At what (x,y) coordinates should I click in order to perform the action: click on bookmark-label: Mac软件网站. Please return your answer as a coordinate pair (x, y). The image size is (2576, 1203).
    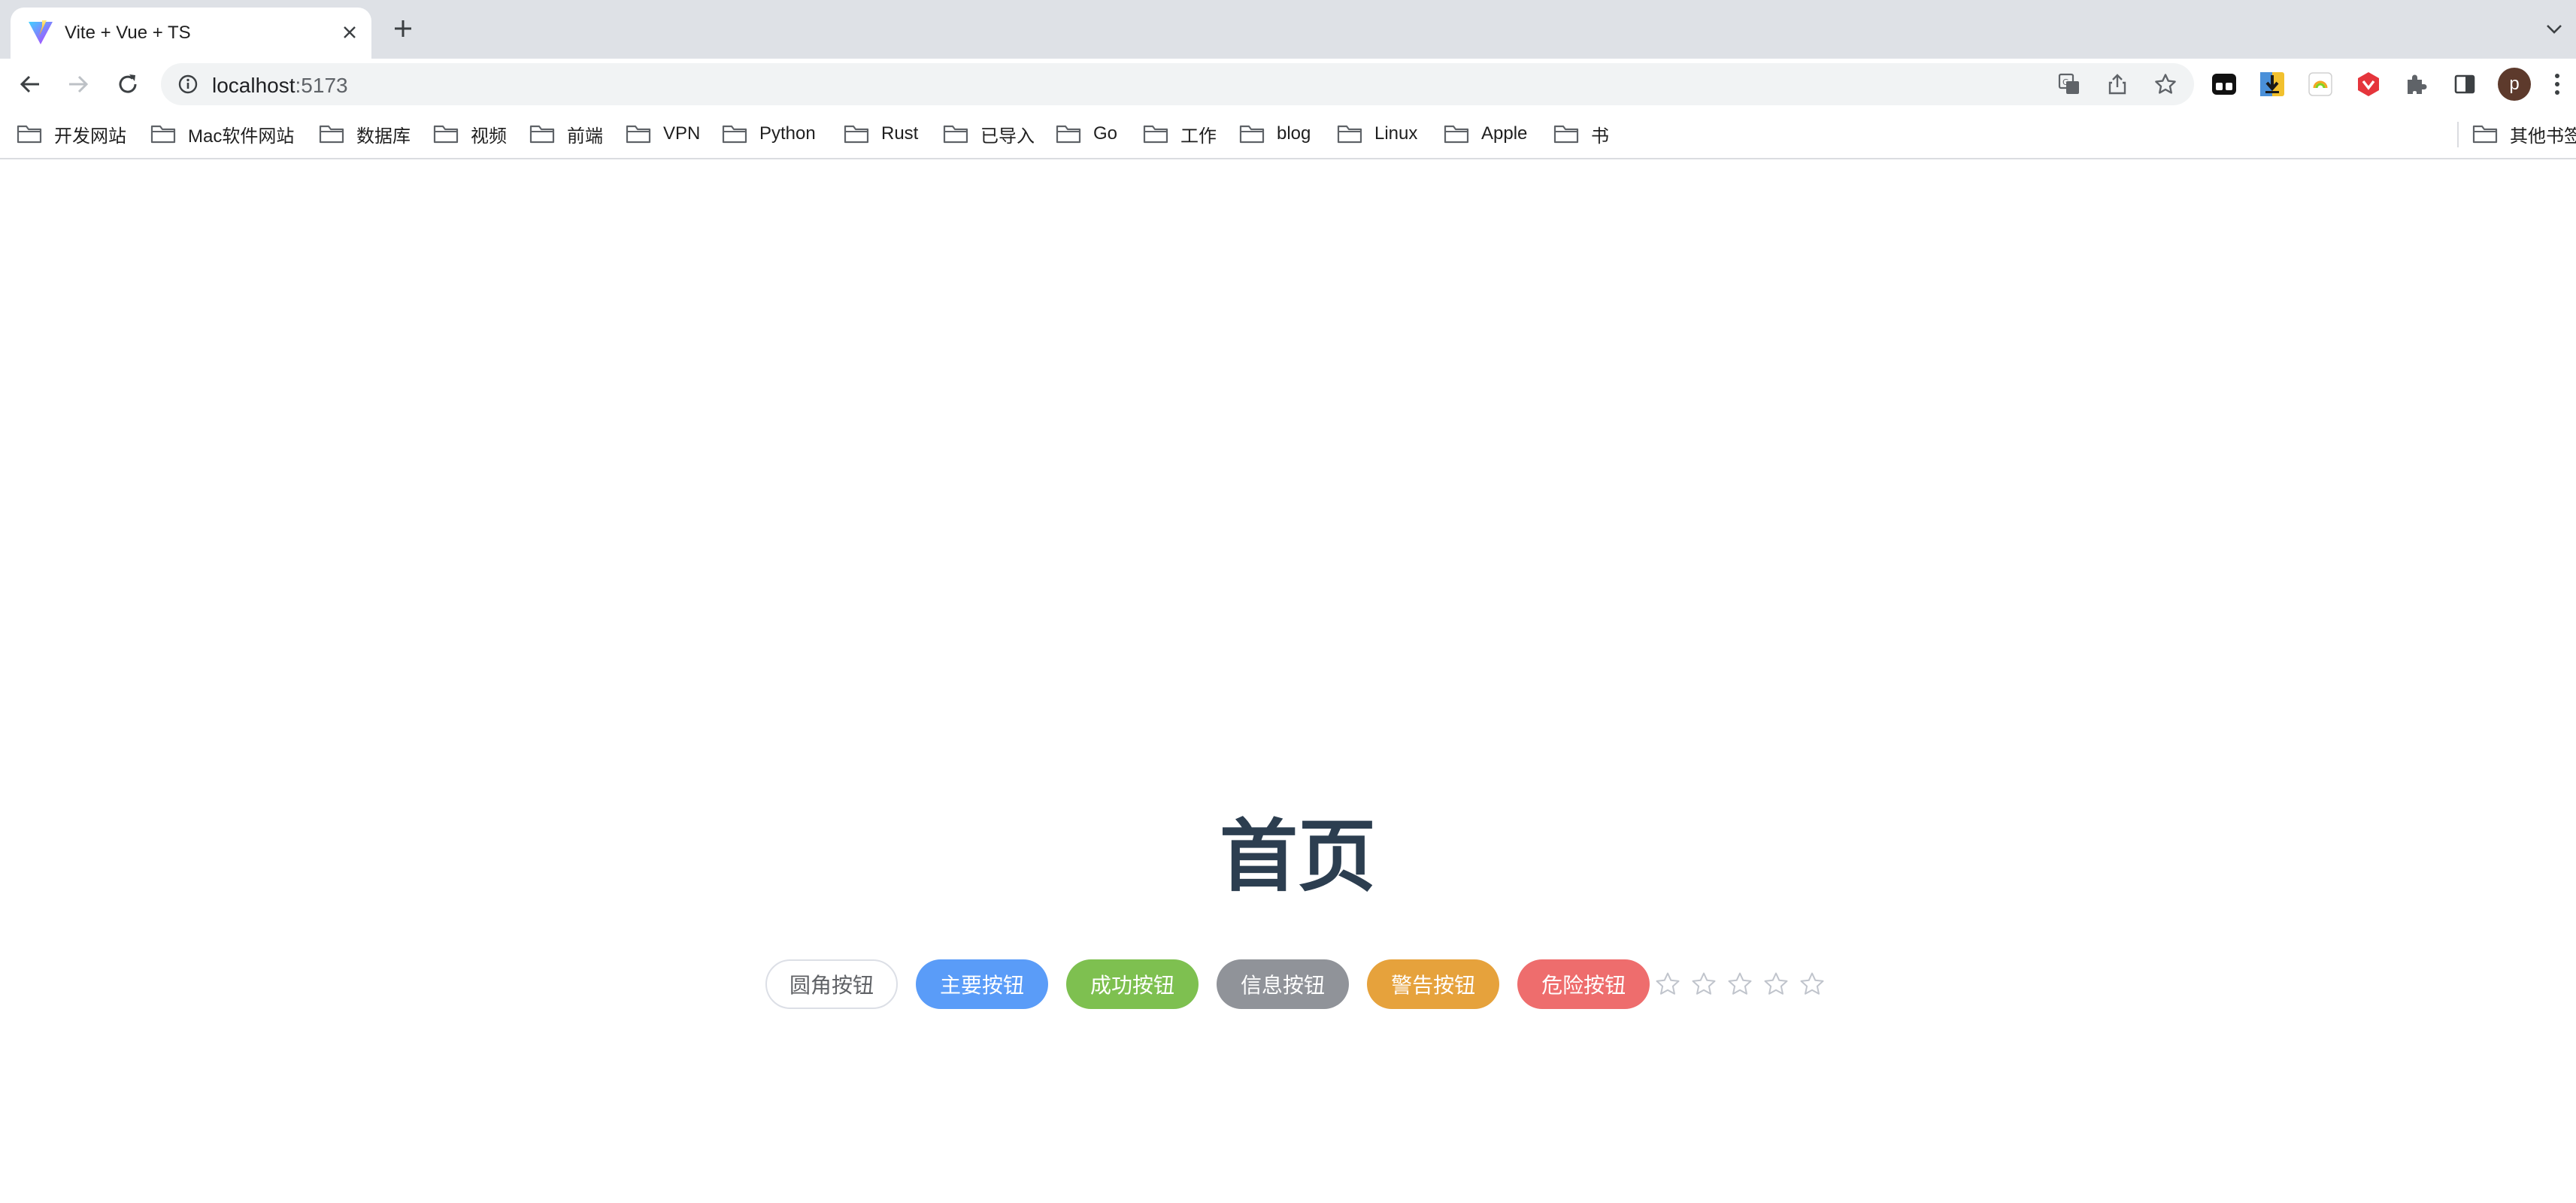
    Looking at the image, I should click on (241, 136).